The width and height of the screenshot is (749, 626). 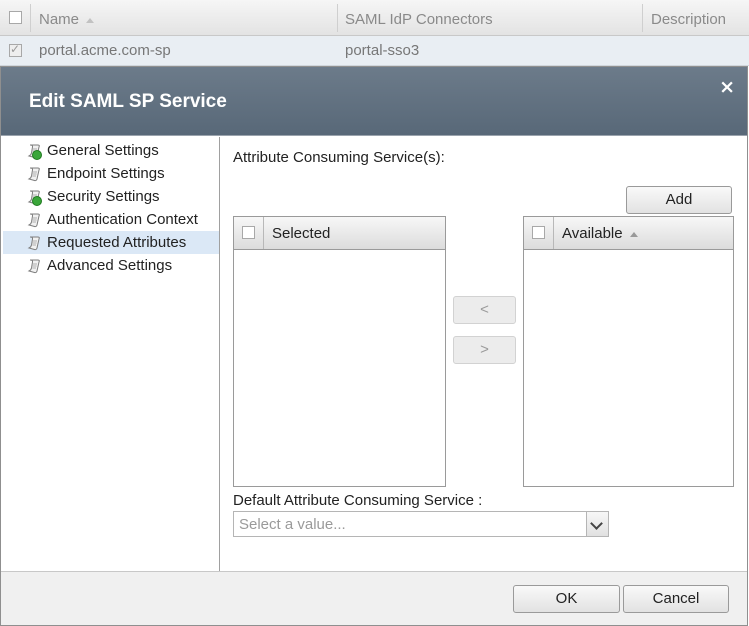 What do you see at coordinates (103, 196) in the screenshot?
I see `sidebar-item-label: Security Settings` at bounding box center [103, 196].